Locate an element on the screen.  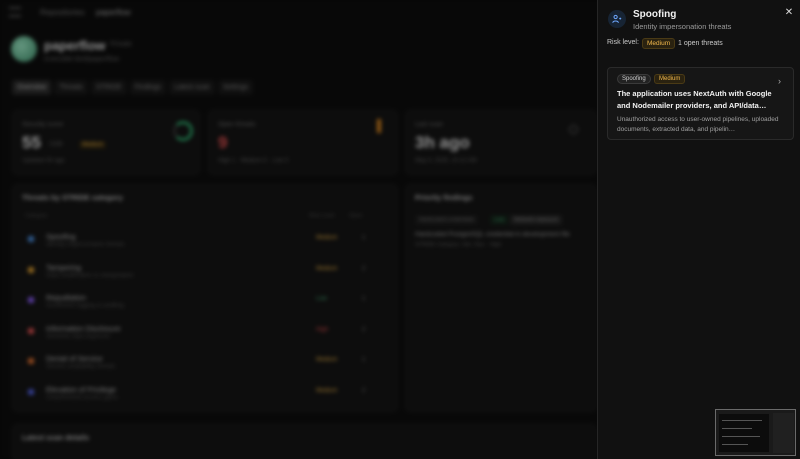
minimap-panel is located at coordinates (783, 433).